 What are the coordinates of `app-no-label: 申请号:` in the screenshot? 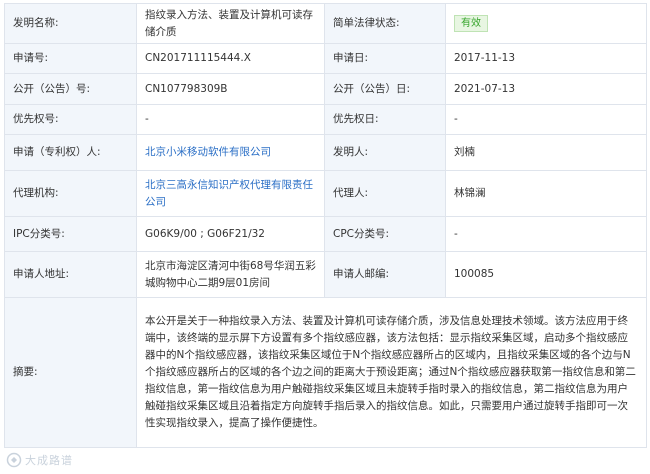 It's located at (70, 58).